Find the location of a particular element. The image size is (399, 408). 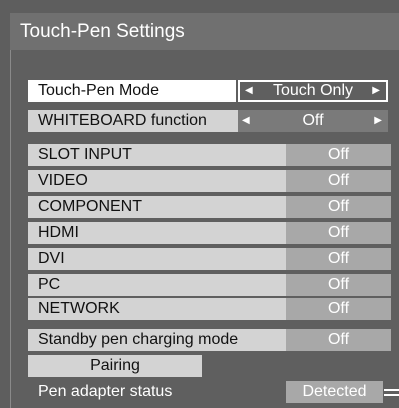

input-row-dvi: DVI Off is located at coordinates (209, 259).